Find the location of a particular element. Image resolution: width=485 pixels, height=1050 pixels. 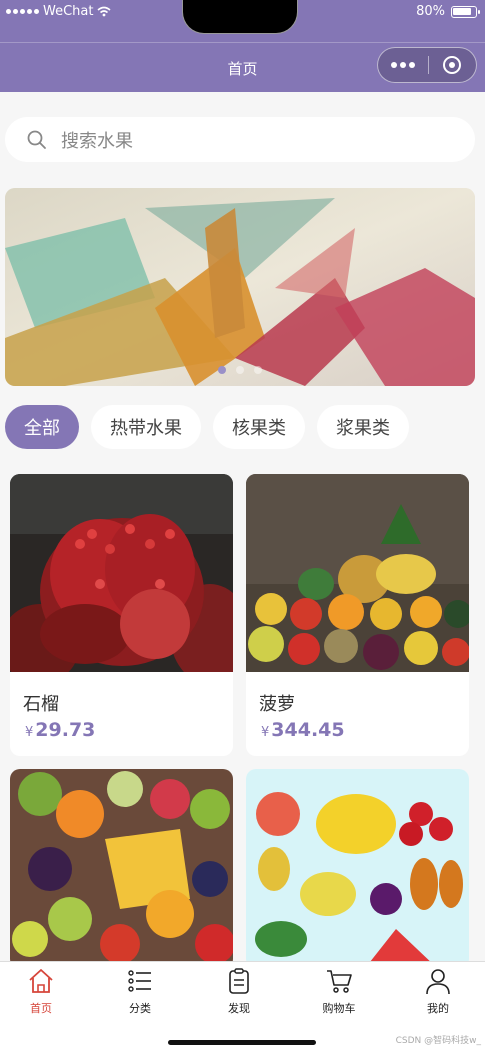

tab-label: 我的 is located at coordinates (438, 1008).